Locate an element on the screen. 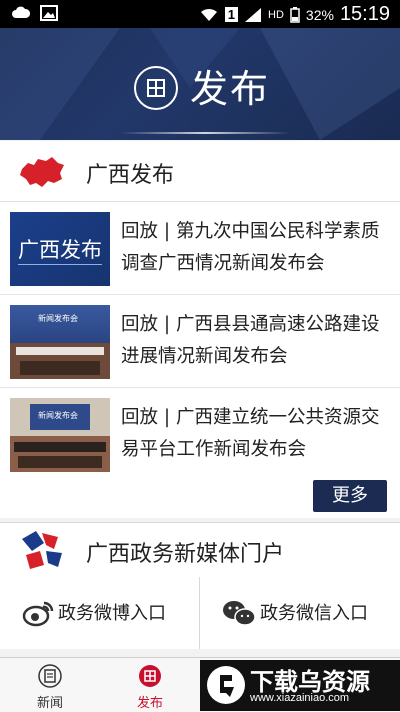 The width and height of the screenshot is (400, 712). clock: 15:19 is located at coordinates (364, 14).